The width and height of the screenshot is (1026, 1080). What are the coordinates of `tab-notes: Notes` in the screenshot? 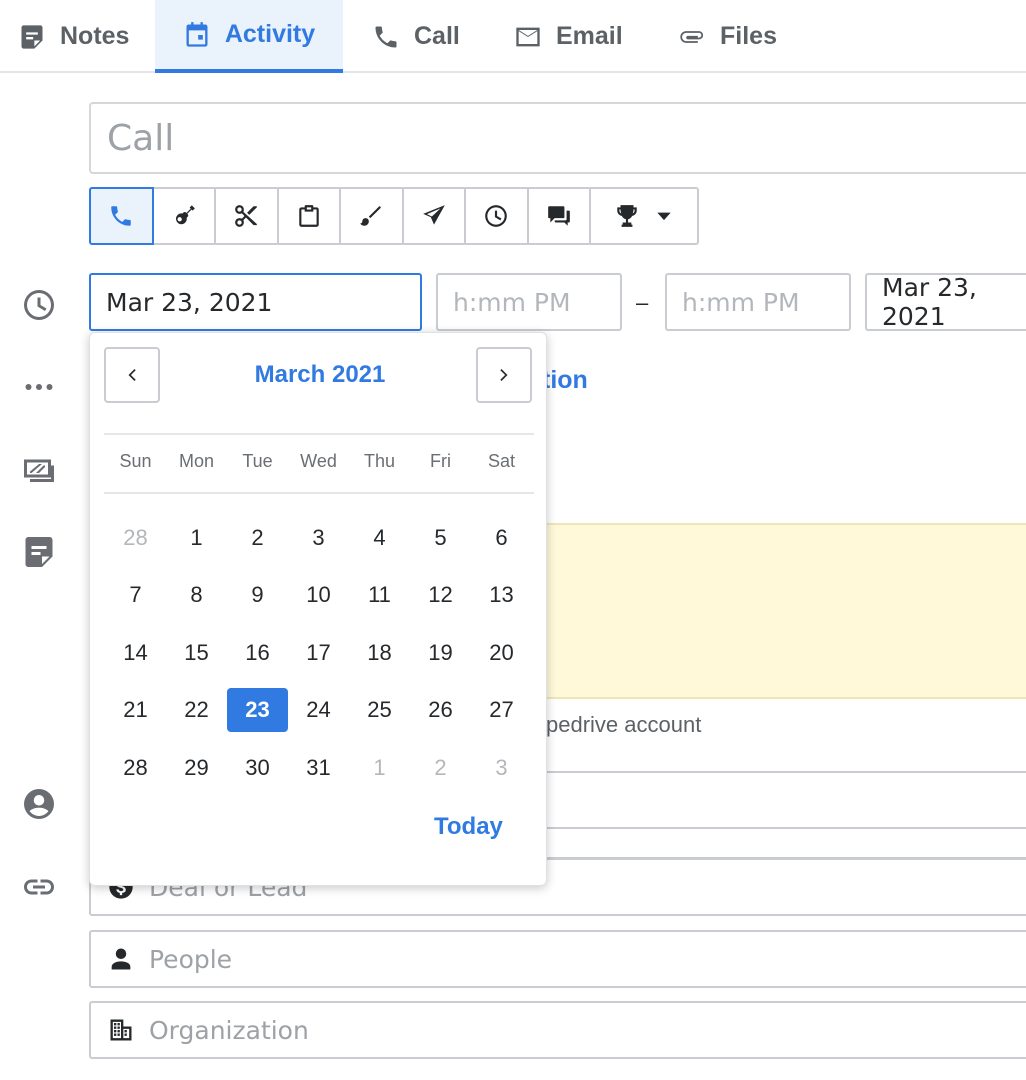 It's located at (75, 36).